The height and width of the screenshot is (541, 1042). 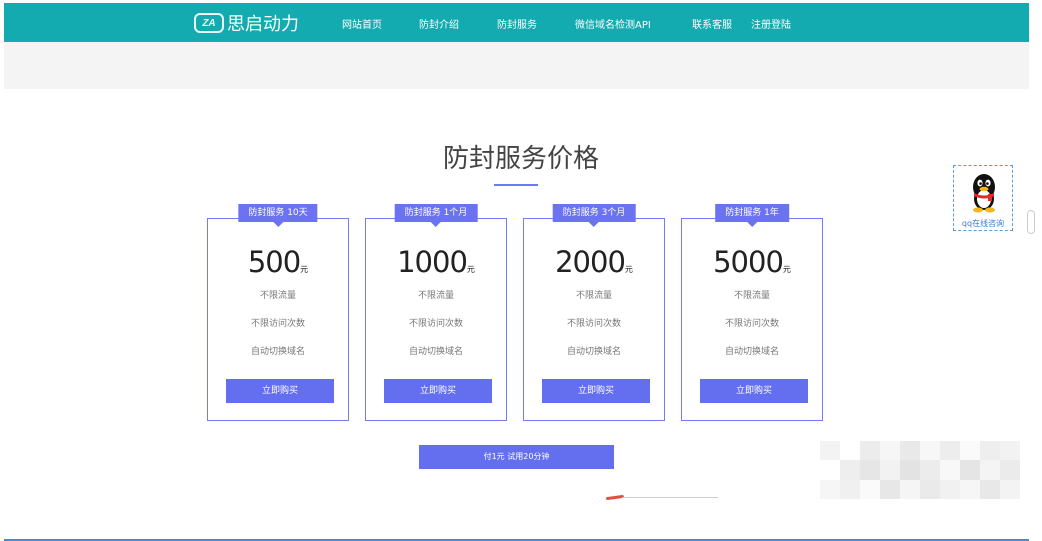 I want to click on logo-text: 思启动力, so click(x=263, y=24).